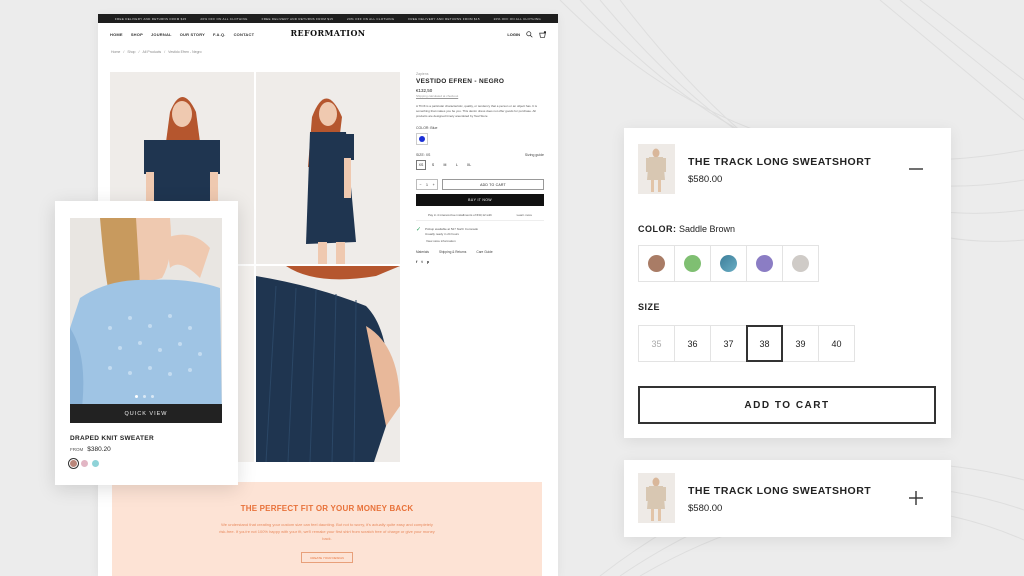 The width and height of the screenshot is (1024, 576). I want to click on quick-view-button: QUICK VIEW, so click(146, 413).